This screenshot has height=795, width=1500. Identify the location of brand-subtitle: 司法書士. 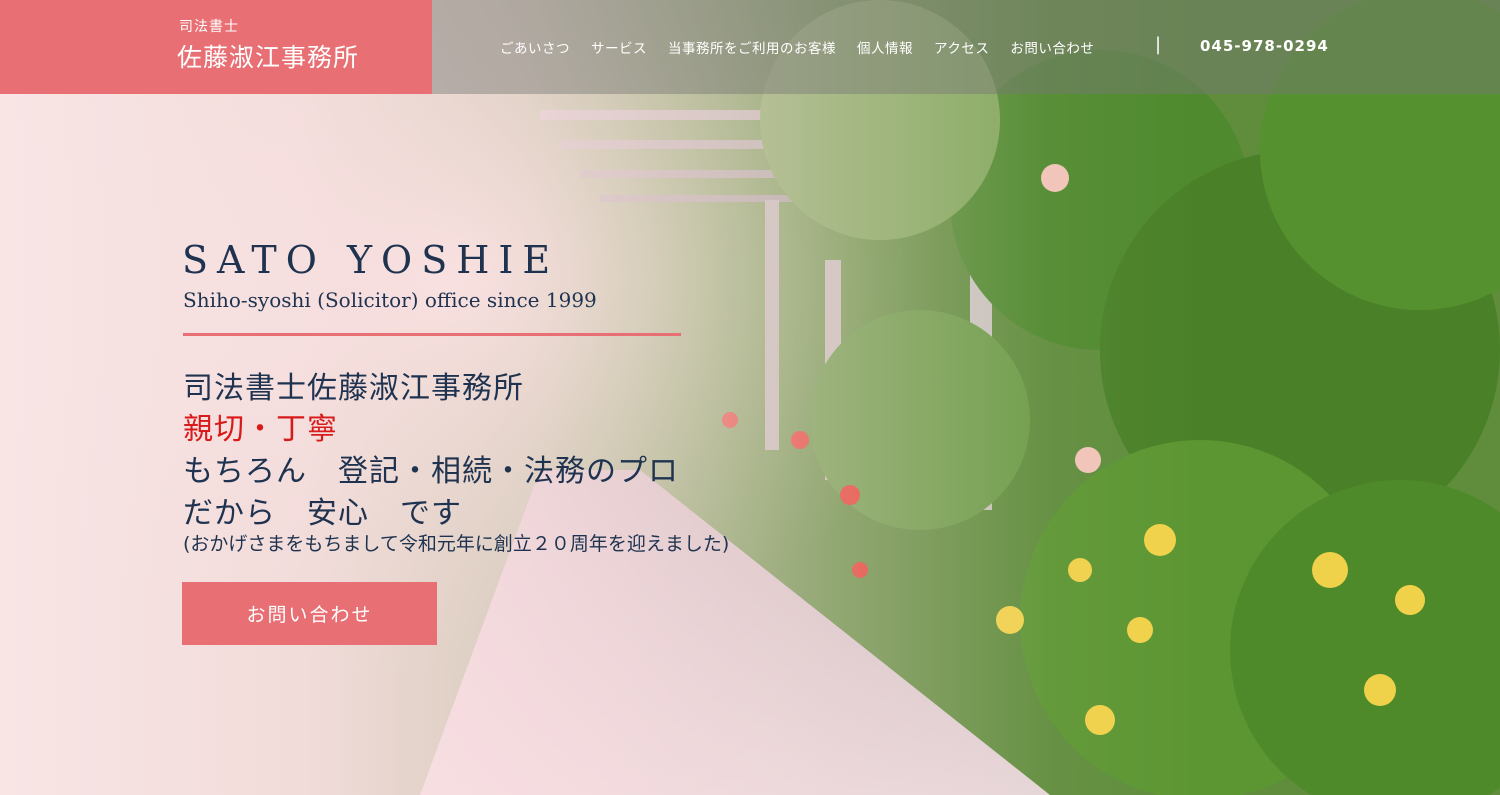
(209, 27).